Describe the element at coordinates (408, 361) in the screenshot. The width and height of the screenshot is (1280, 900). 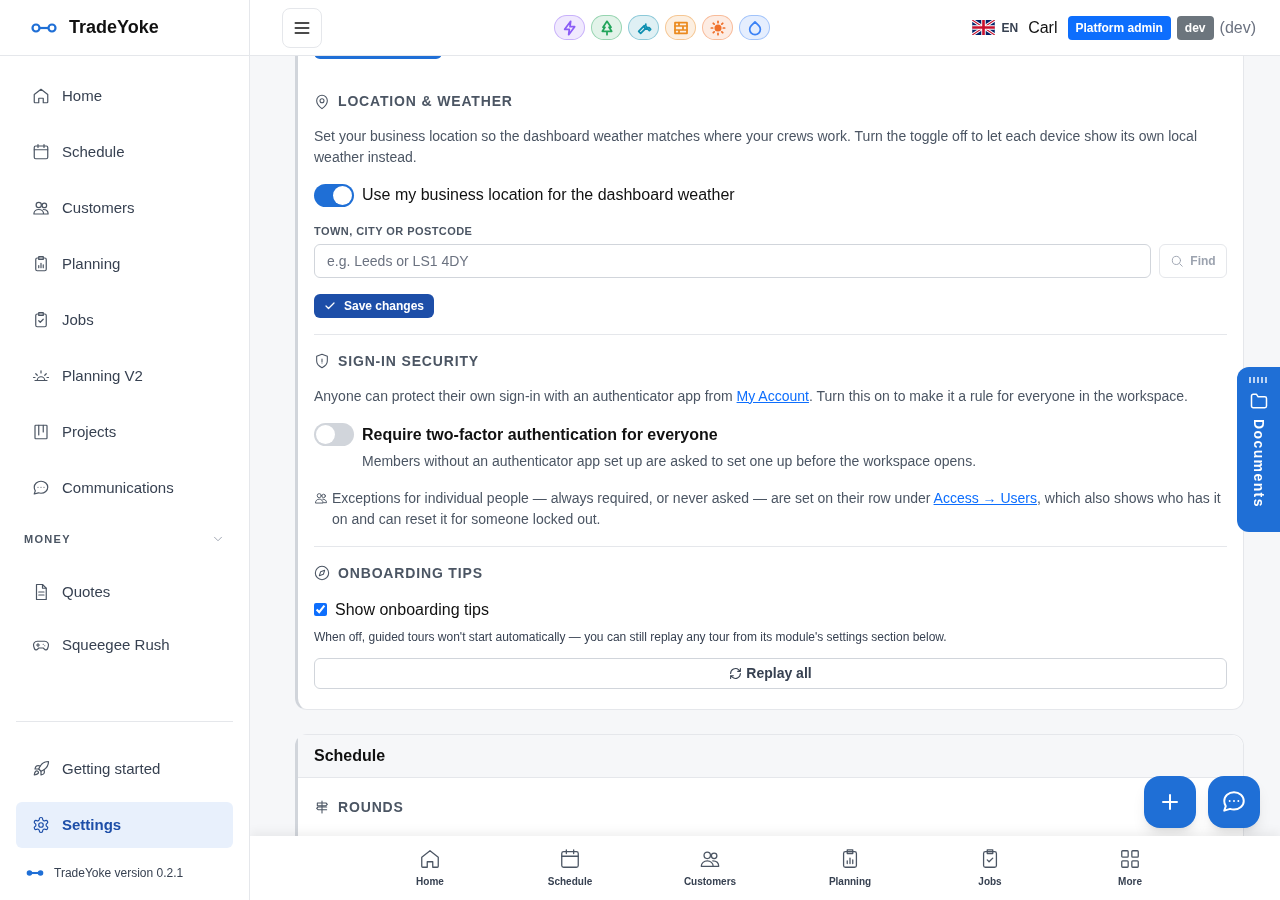
I see `section-title: SIGN-IN SECURITY` at that location.